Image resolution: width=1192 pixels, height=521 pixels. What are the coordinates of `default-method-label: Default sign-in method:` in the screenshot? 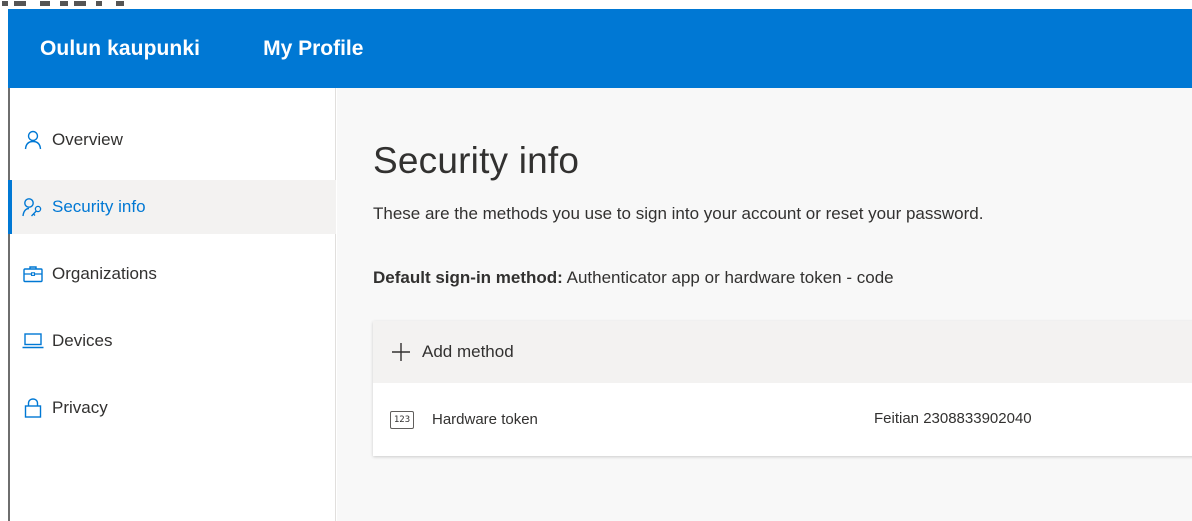 It's located at (468, 277).